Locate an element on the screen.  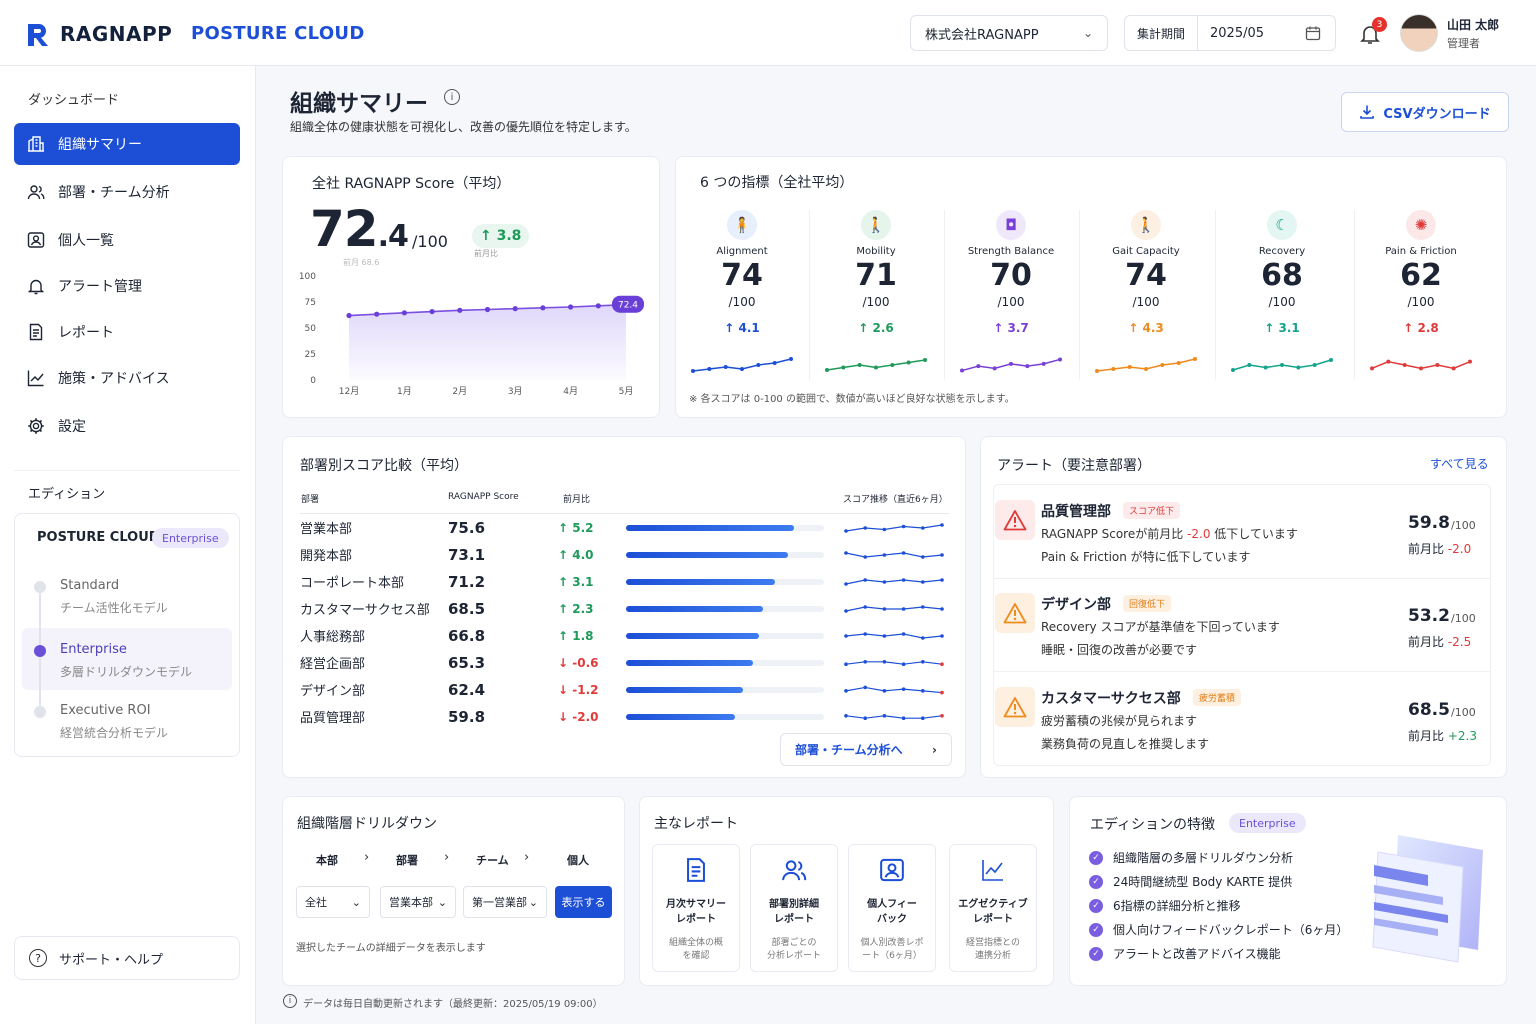
dept-delta: ↓ -1.2 is located at coordinates (578, 689).